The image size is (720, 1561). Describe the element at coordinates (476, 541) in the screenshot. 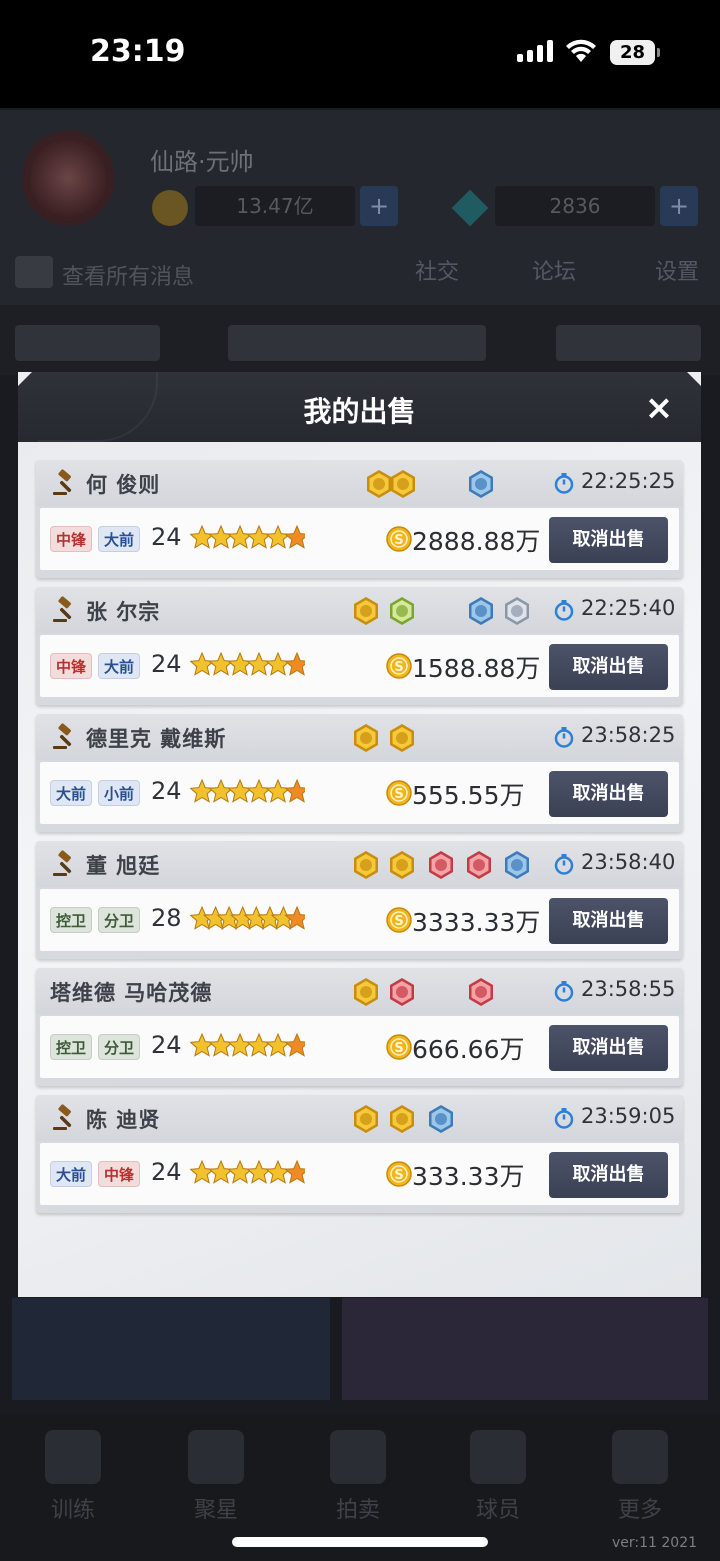

I see `sale-price: 2888.88万` at that location.